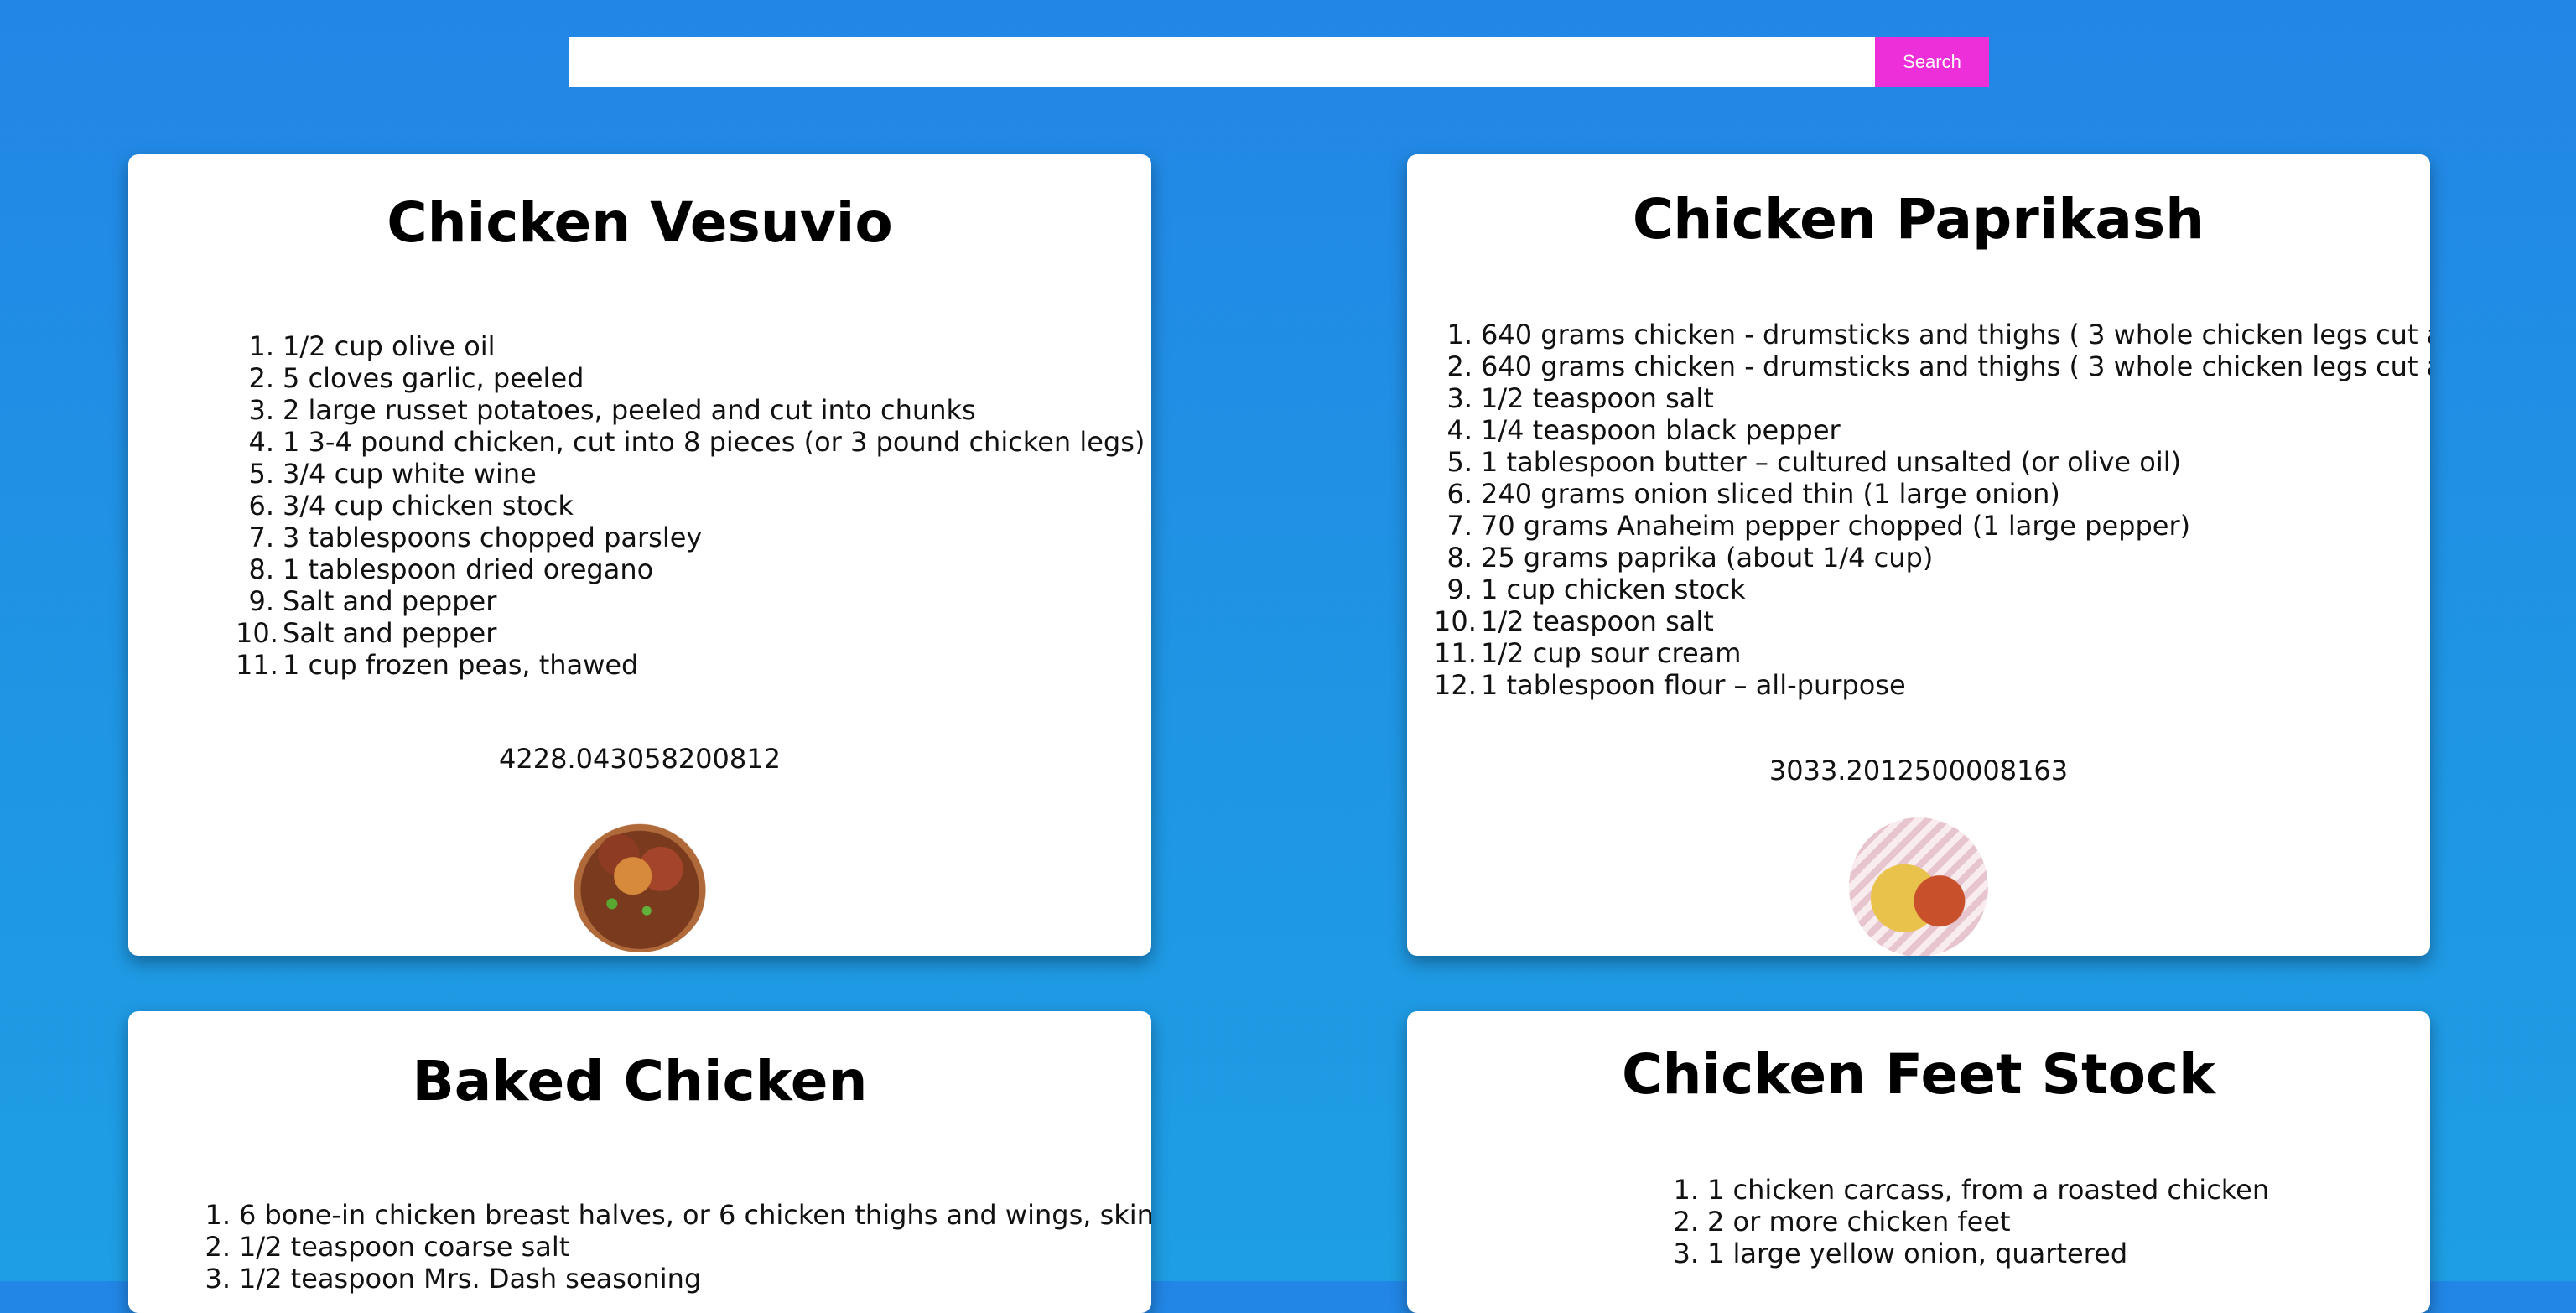 This screenshot has width=2576, height=1313. Describe the element at coordinates (366, 346) in the screenshot. I see `ingredient-item: 1/2 cup olive oil` at that location.